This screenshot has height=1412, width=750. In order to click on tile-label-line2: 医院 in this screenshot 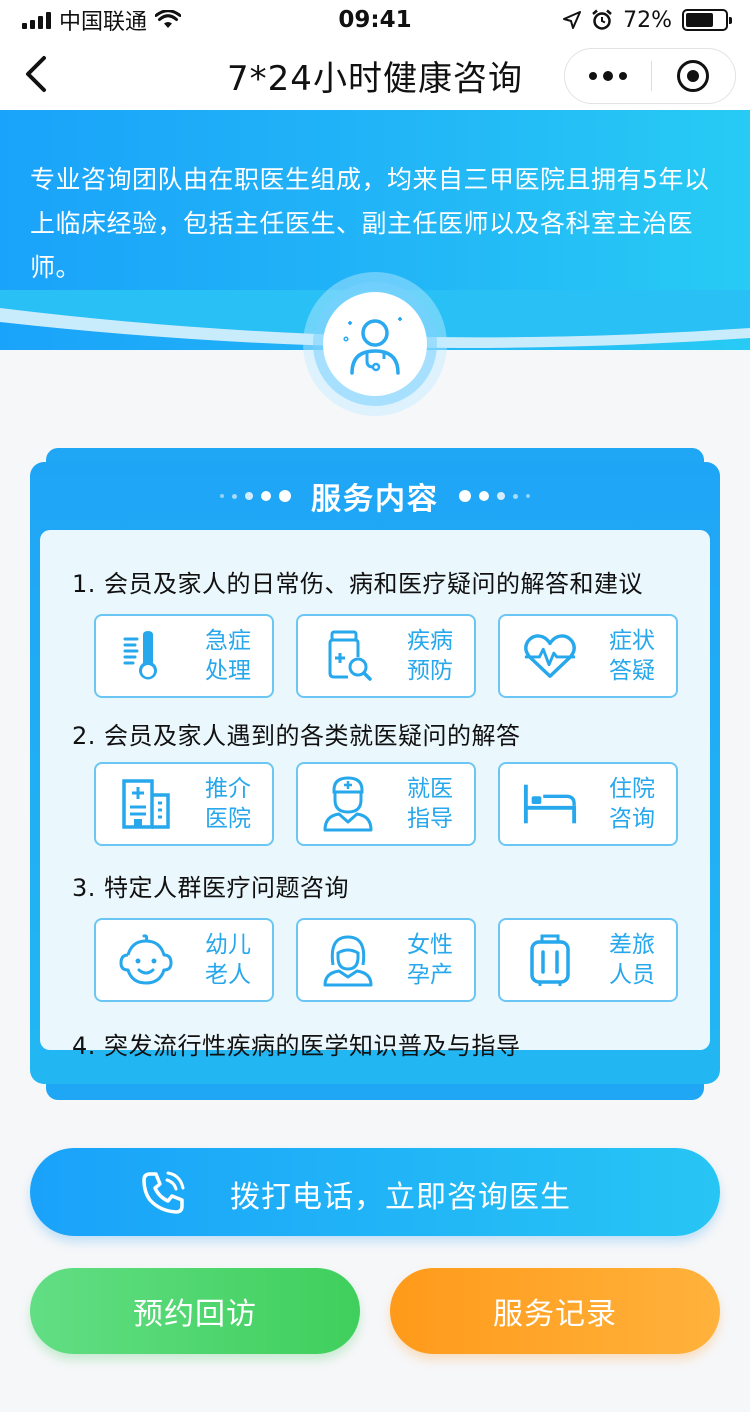, I will do `click(228, 819)`.